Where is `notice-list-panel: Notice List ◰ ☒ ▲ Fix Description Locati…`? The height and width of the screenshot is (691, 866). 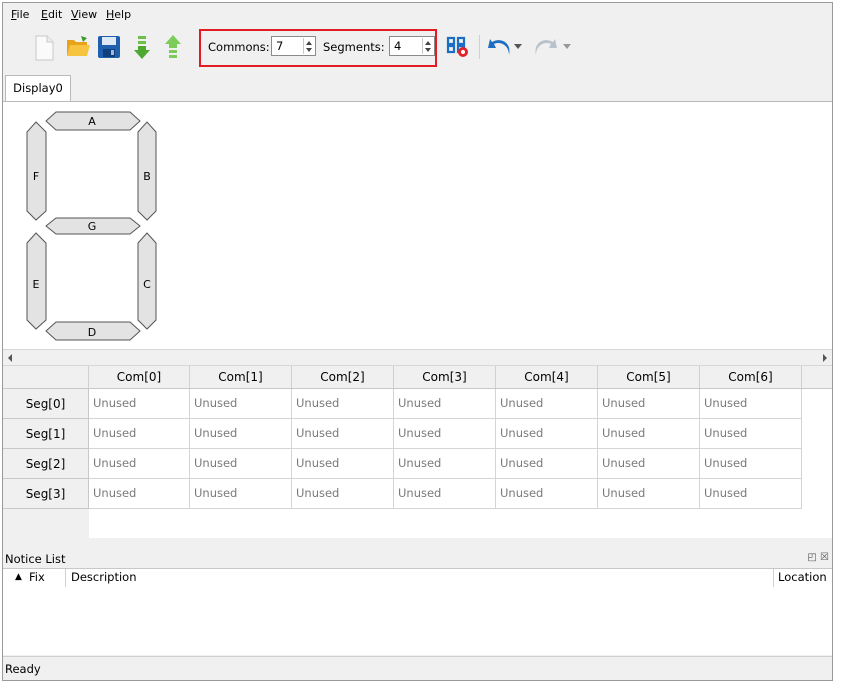 notice-list-panel: Notice List ◰ ☒ ▲ Fix Description Locati… is located at coordinates (417, 603).